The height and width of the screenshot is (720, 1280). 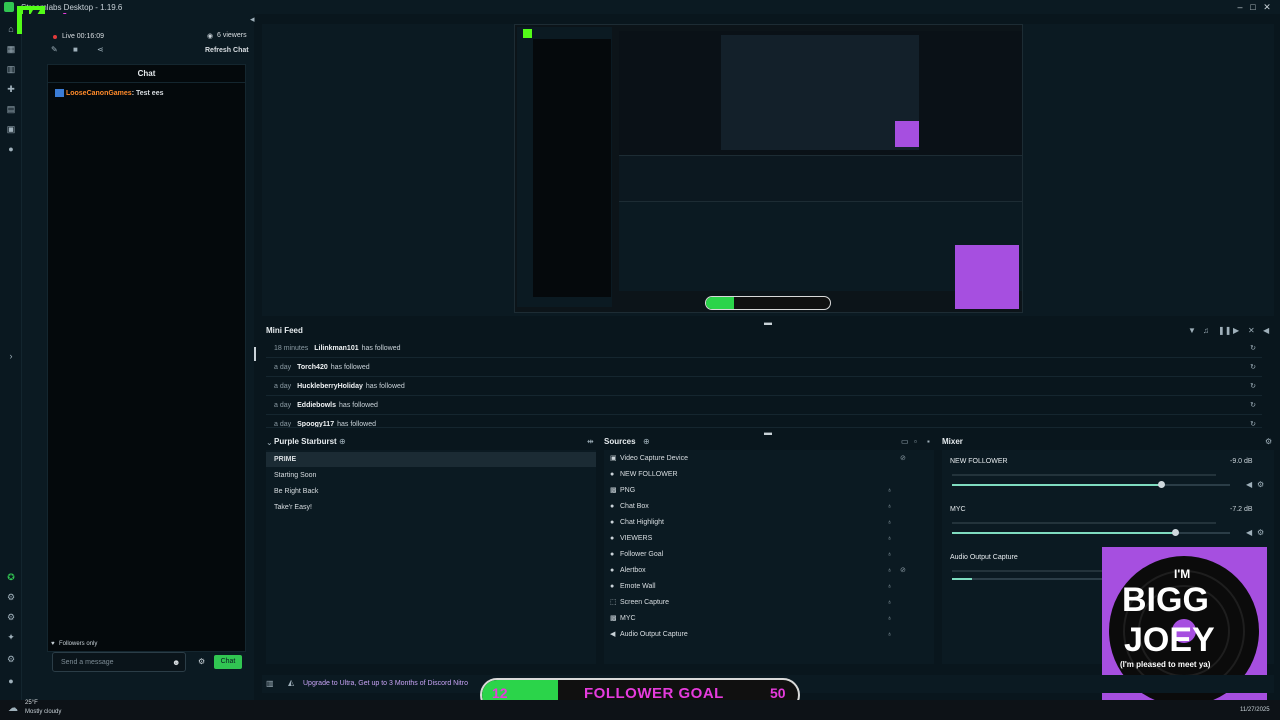 What do you see at coordinates (527, 33) in the screenshot?
I see `preview-kick-logo` at bounding box center [527, 33].